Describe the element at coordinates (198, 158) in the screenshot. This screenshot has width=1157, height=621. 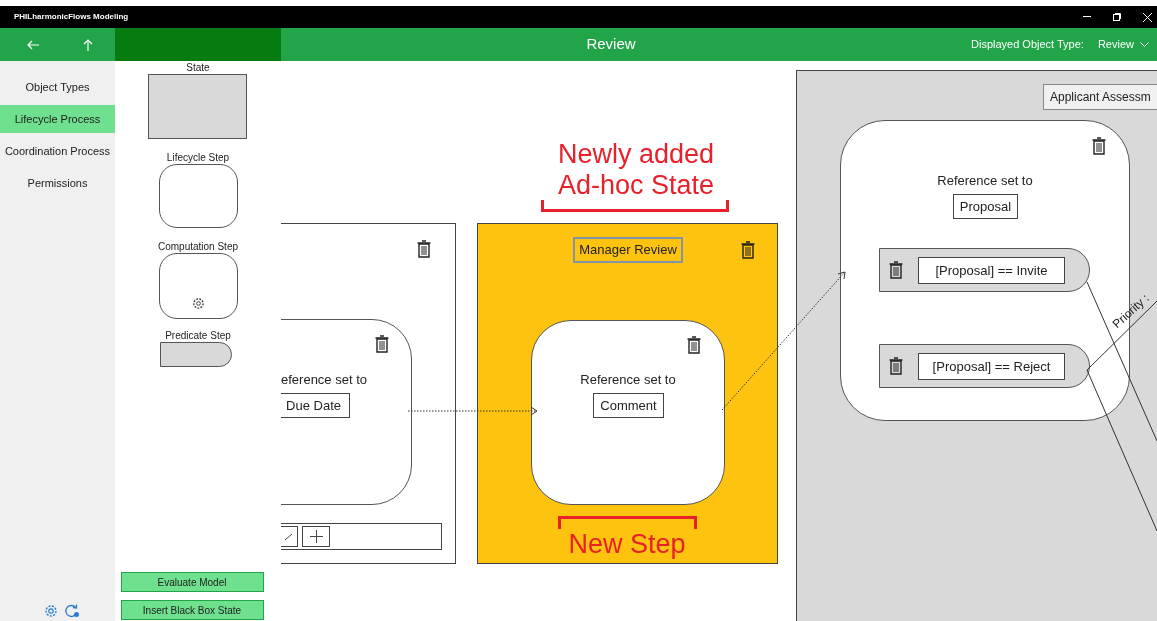
I see `shape-label: Lifecycle Step` at that location.